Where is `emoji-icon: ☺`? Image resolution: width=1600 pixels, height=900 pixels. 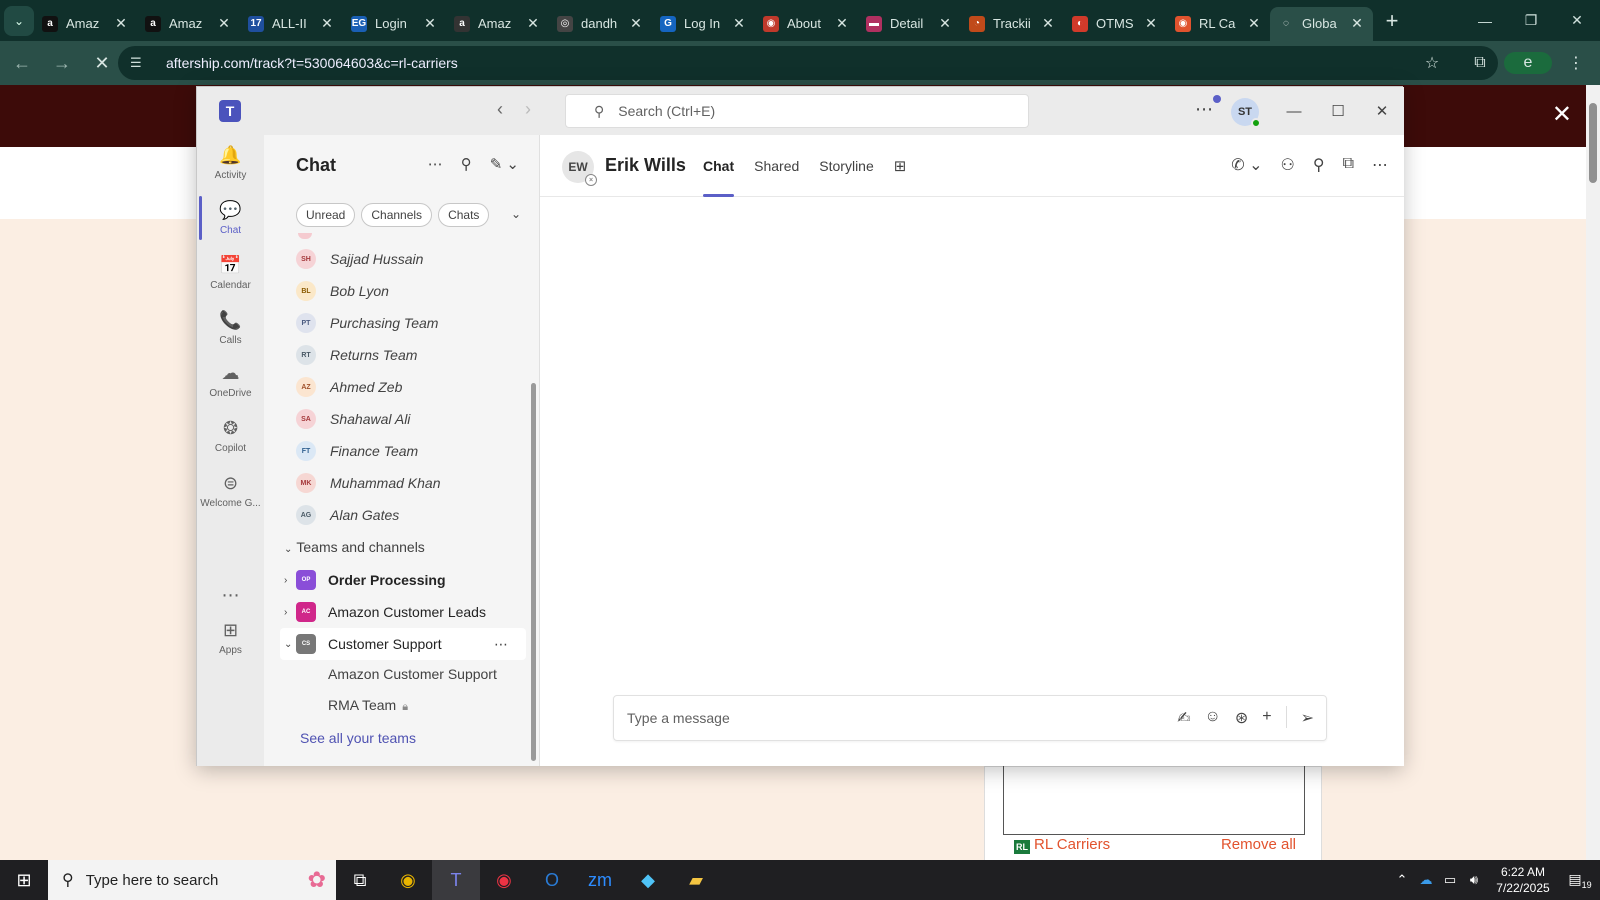
emoji-icon: ☺ is located at coordinates (1213, 718).